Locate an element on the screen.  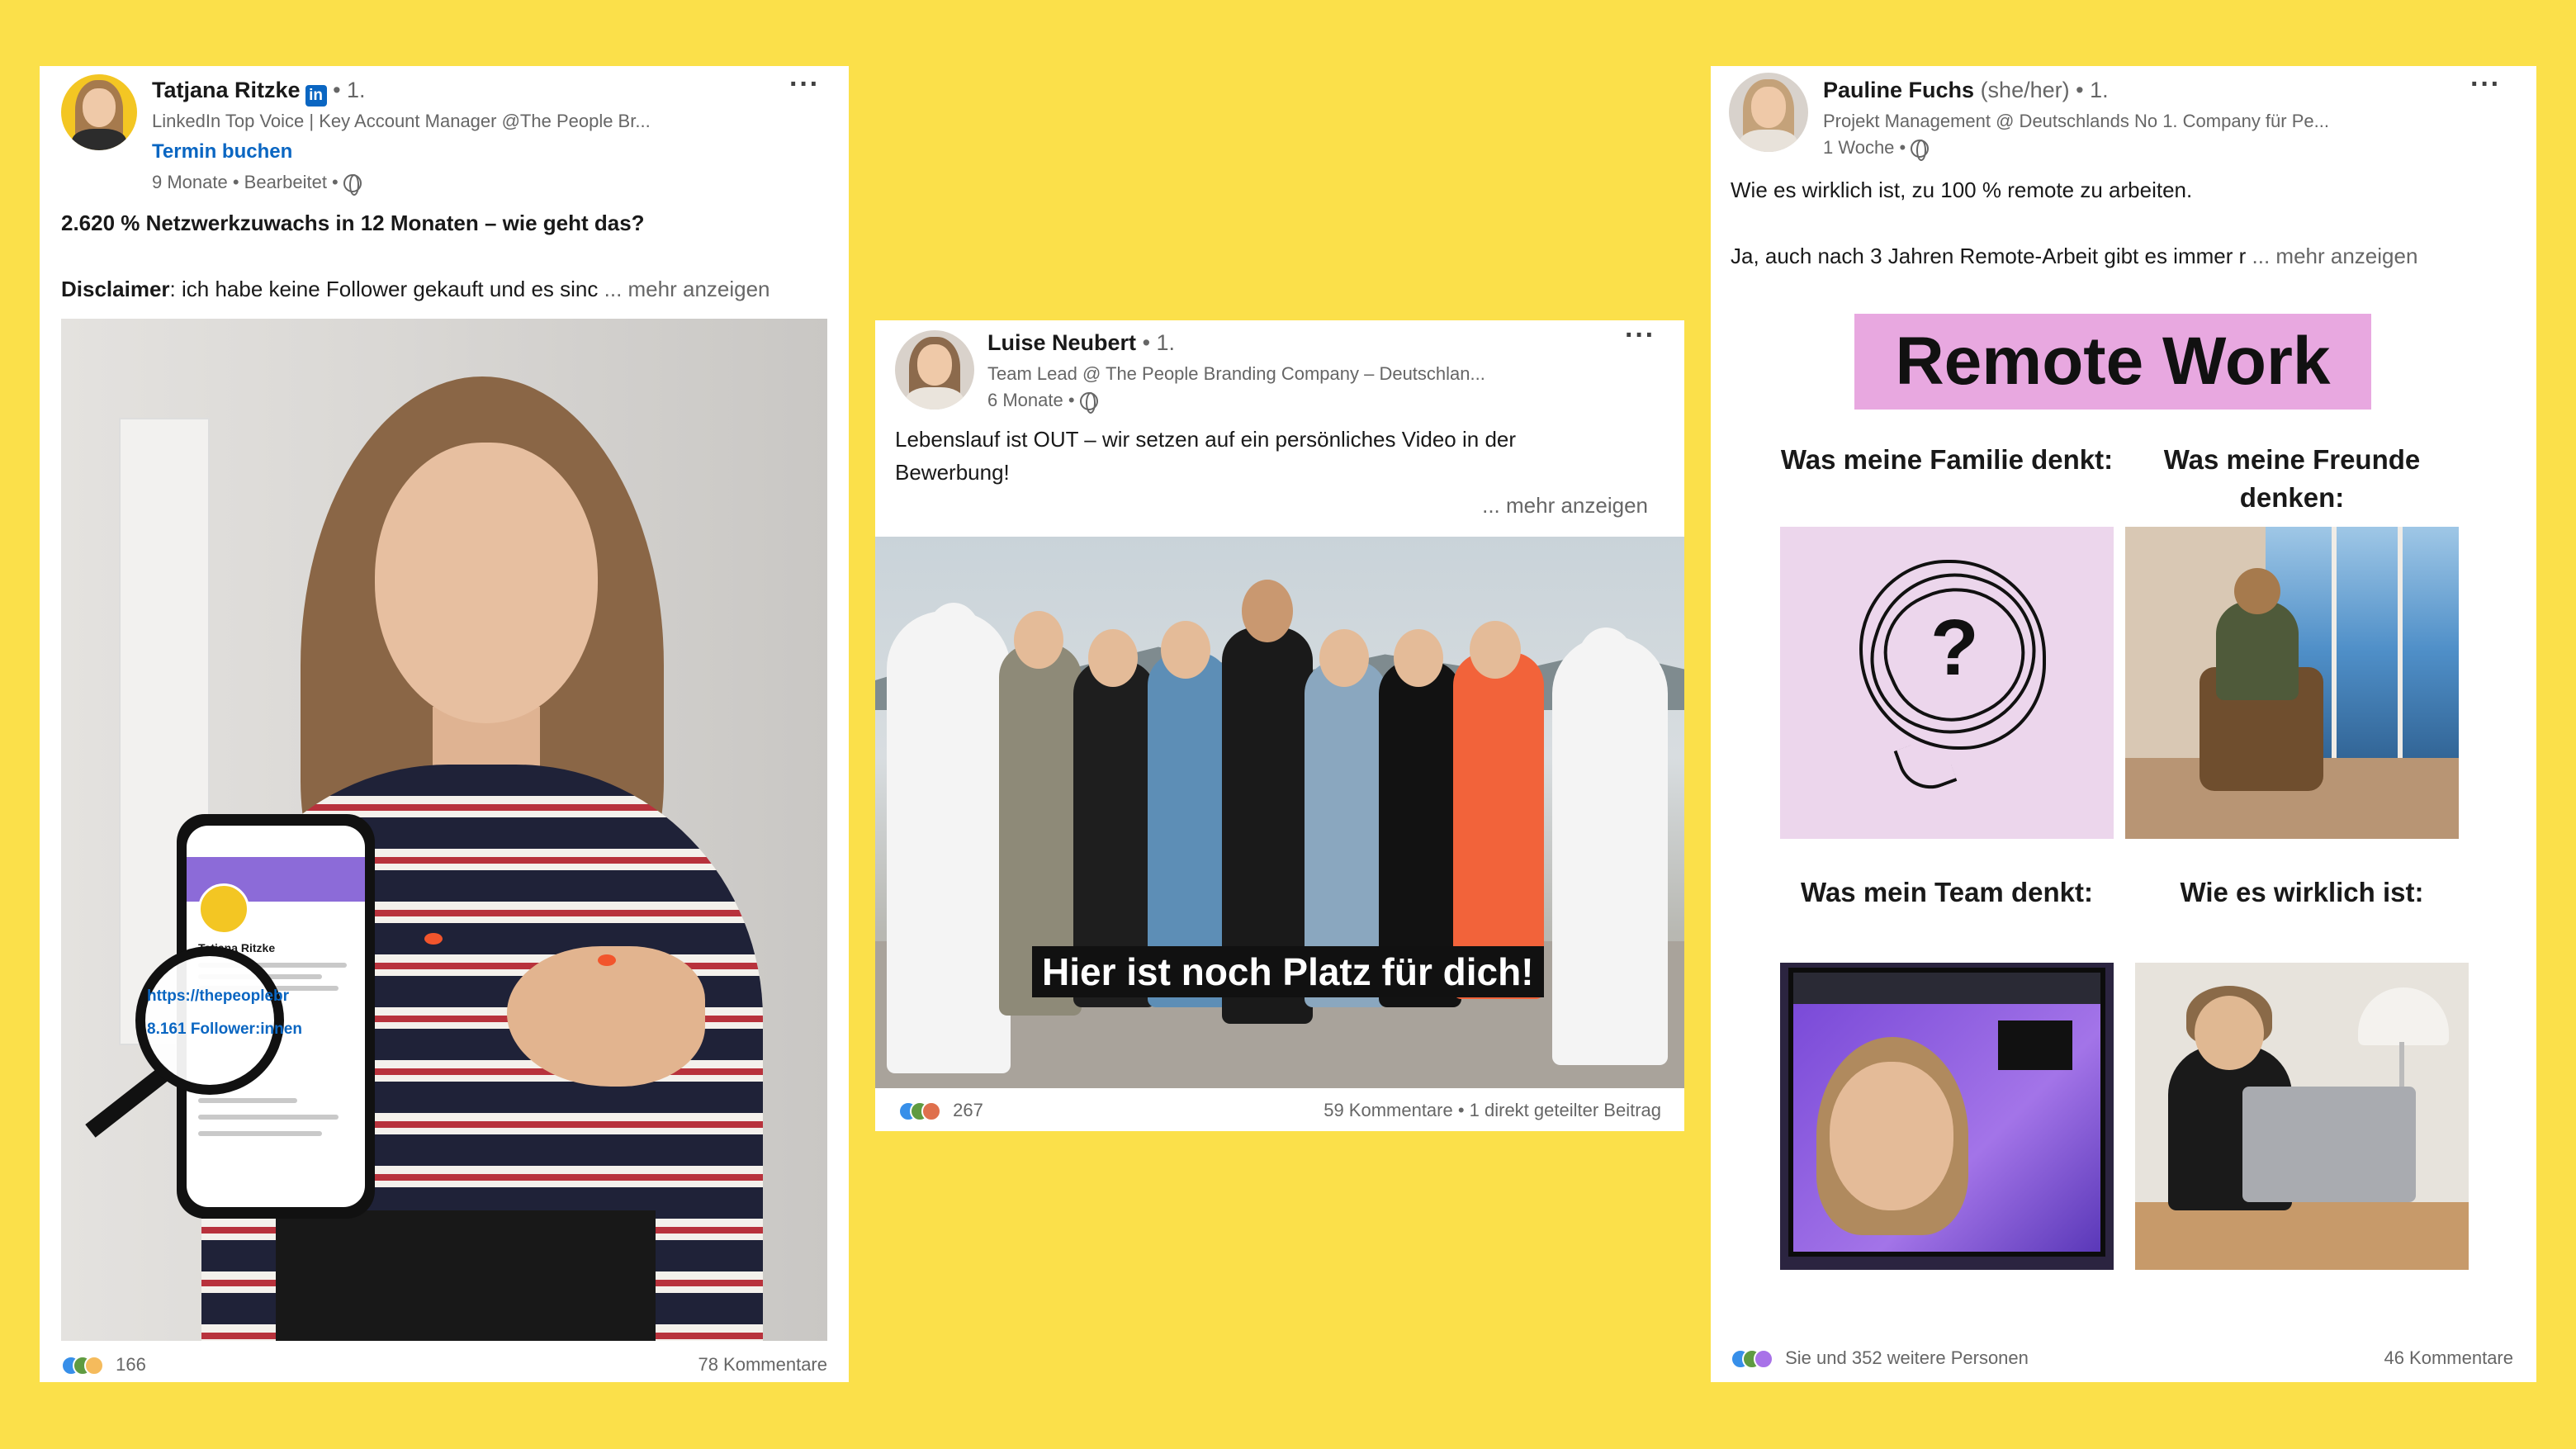
comments-count: 78 Kommentare is located at coordinates (762, 1365).